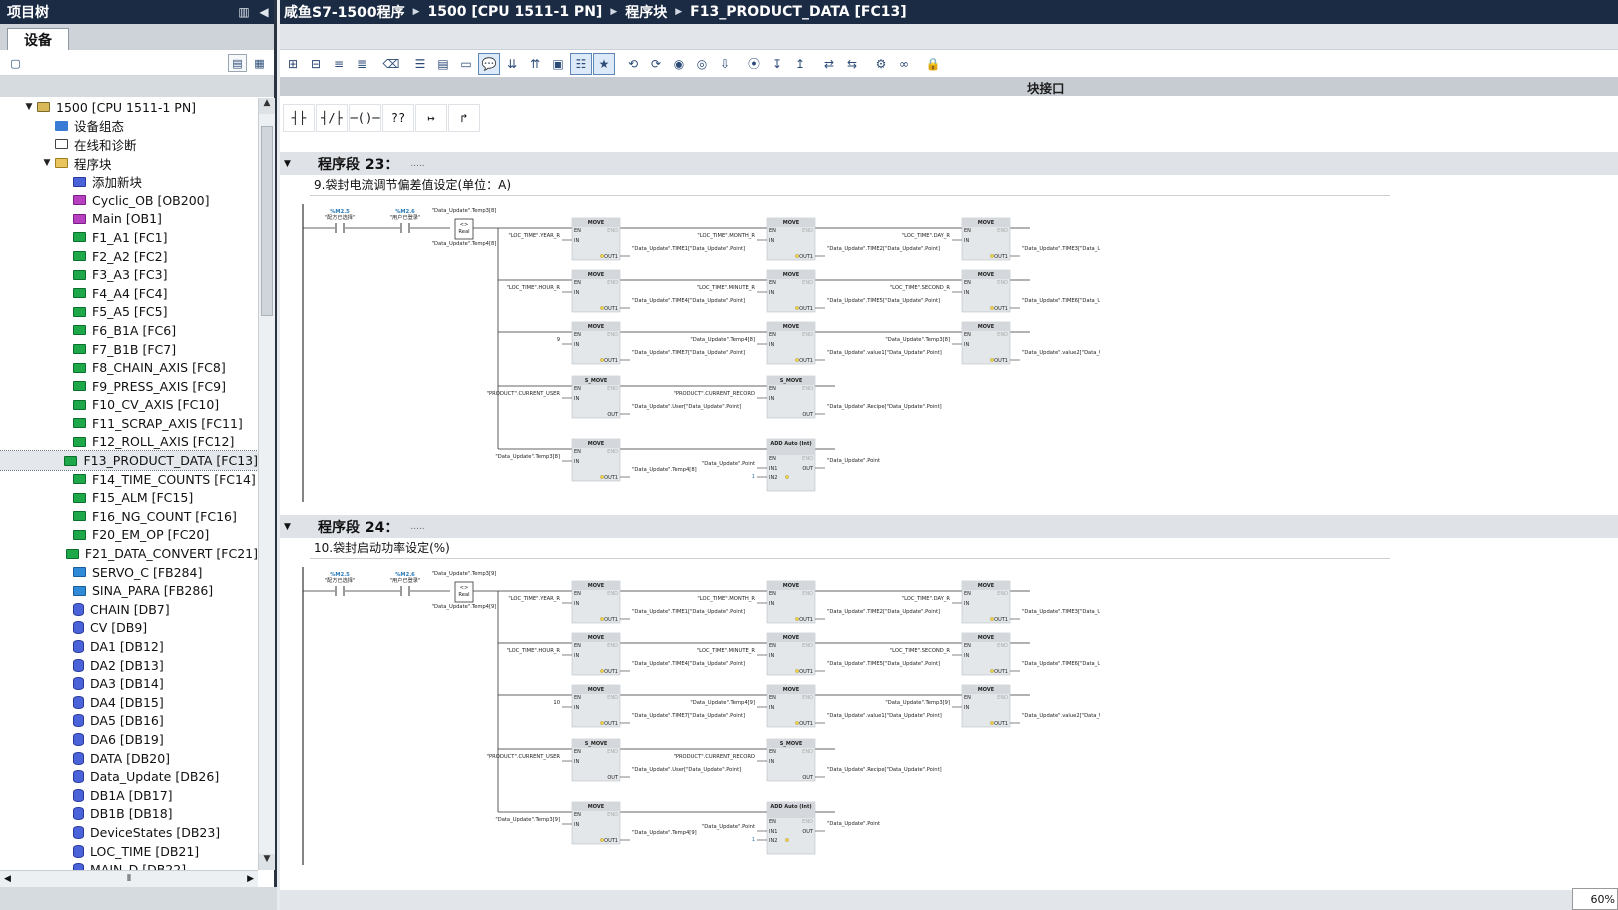  Describe the element at coordinates (129, 405) in the screenshot. I see `tree-item: F10_CV_AXIS [FC10]` at that location.